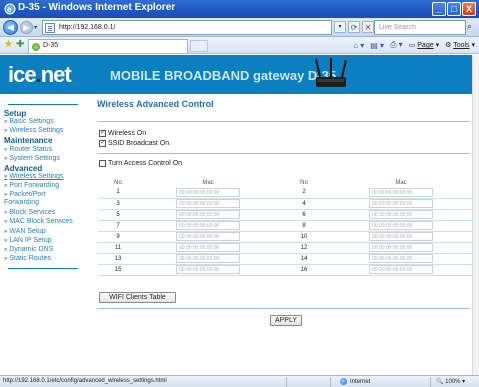 The image size is (479, 387). What do you see at coordinates (47, 222) in the screenshot?
I see `sidebar-item-mac-block-services: » MAC Block Services` at bounding box center [47, 222].